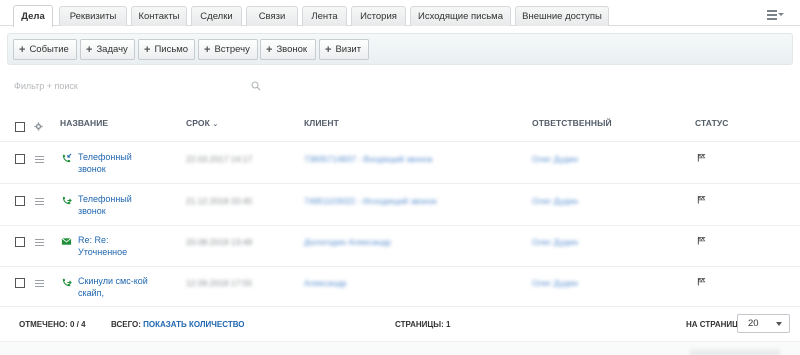 The height and width of the screenshot is (355, 800). I want to click on button-label: Звонок, so click(292, 49).